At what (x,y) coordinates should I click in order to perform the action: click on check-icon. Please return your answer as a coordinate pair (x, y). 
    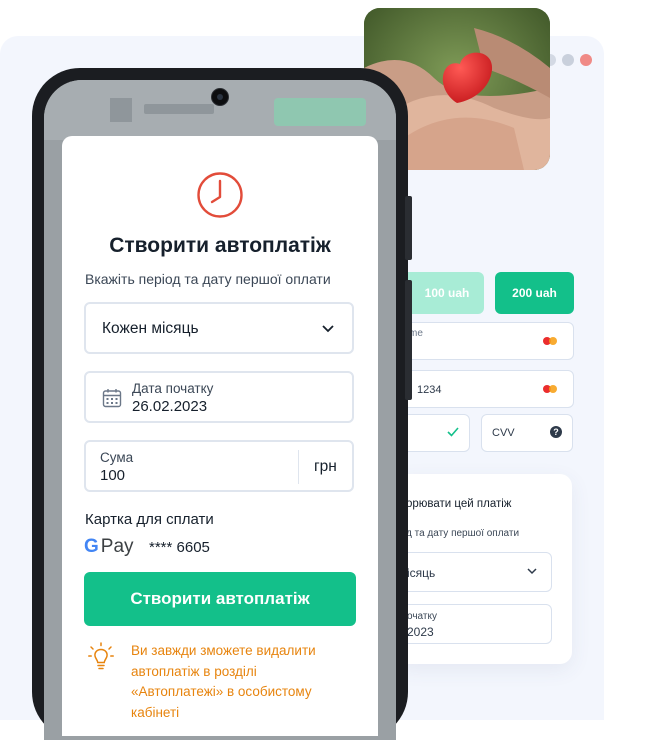
    Looking at the image, I should click on (453, 432).